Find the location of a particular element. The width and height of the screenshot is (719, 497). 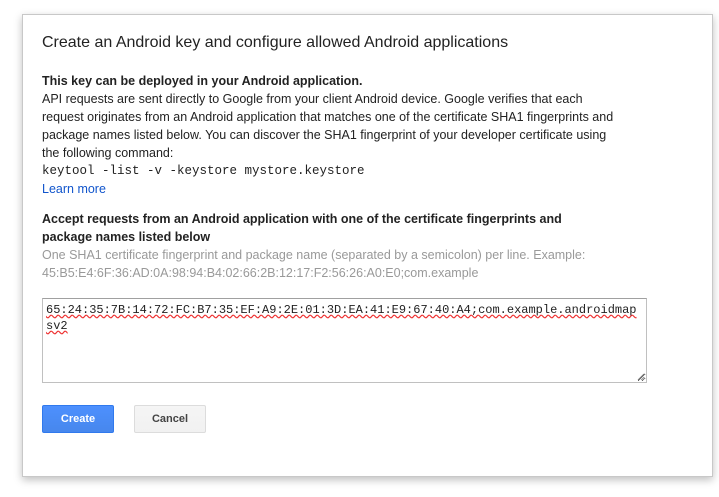

create-button-label: Create is located at coordinates (78, 419).